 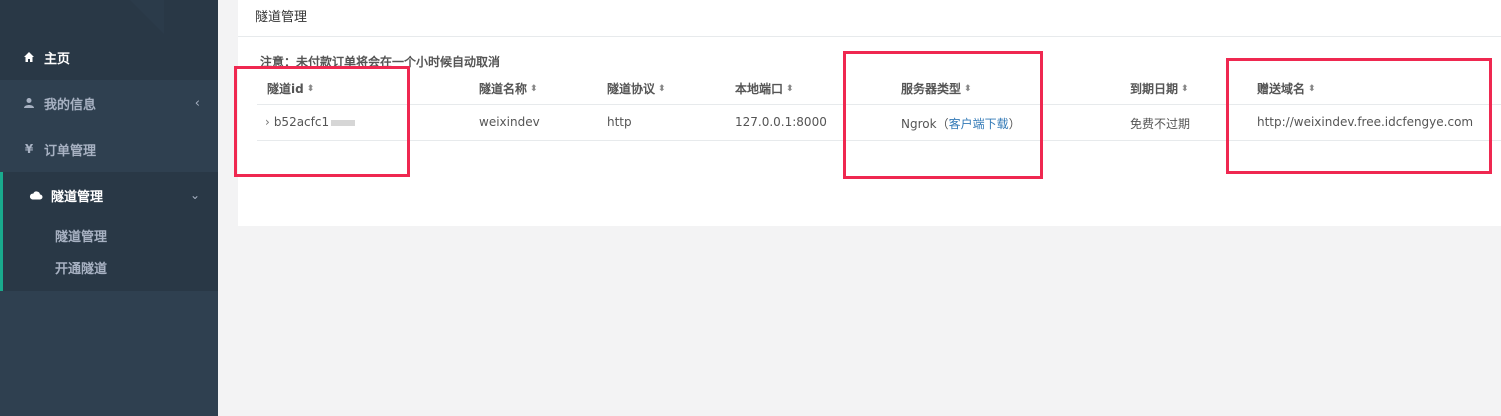 What do you see at coordinates (1154, 89) in the screenshot?
I see `column-header-label: 到期日期` at bounding box center [1154, 89].